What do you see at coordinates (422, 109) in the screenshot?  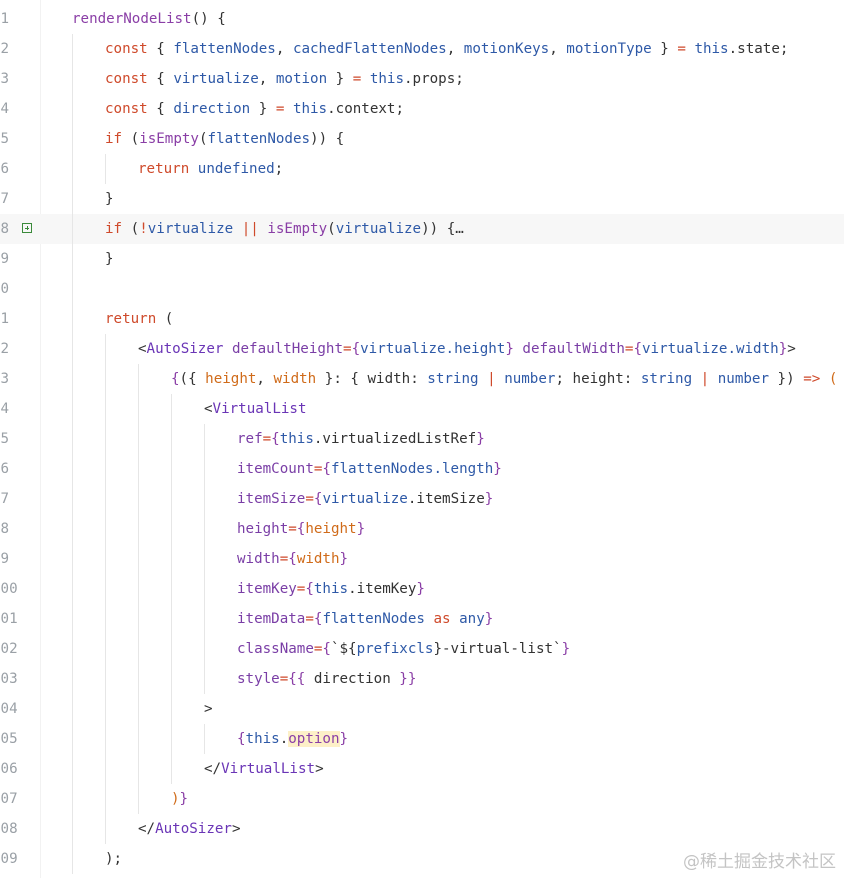 I see `code-line: 74 const { direction } = this.context;` at bounding box center [422, 109].